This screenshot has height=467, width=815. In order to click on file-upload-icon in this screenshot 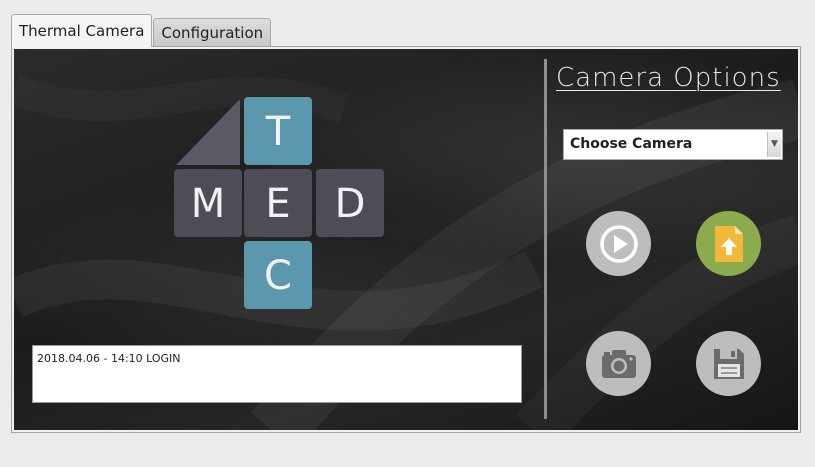, I will do `click(728, 243)`.